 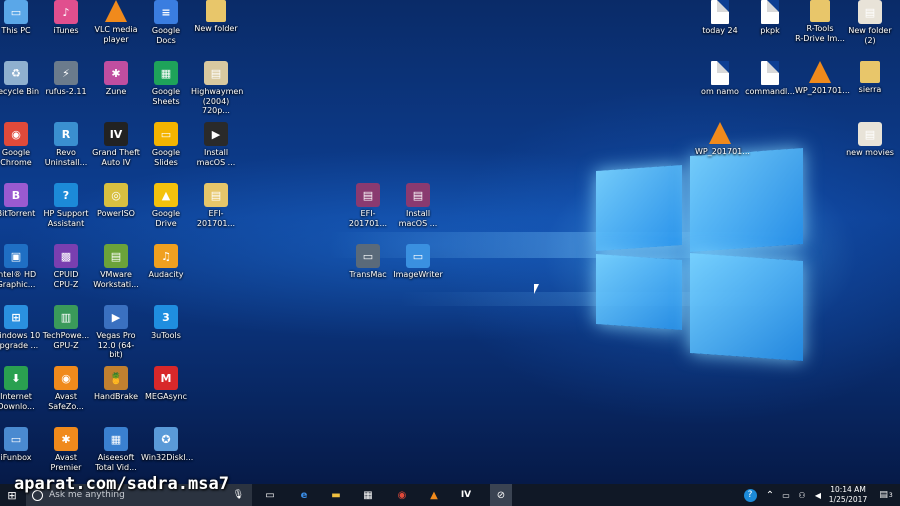 I want to click on desktop-icon: ▭ iFunbox, so click(x=20, y=445).